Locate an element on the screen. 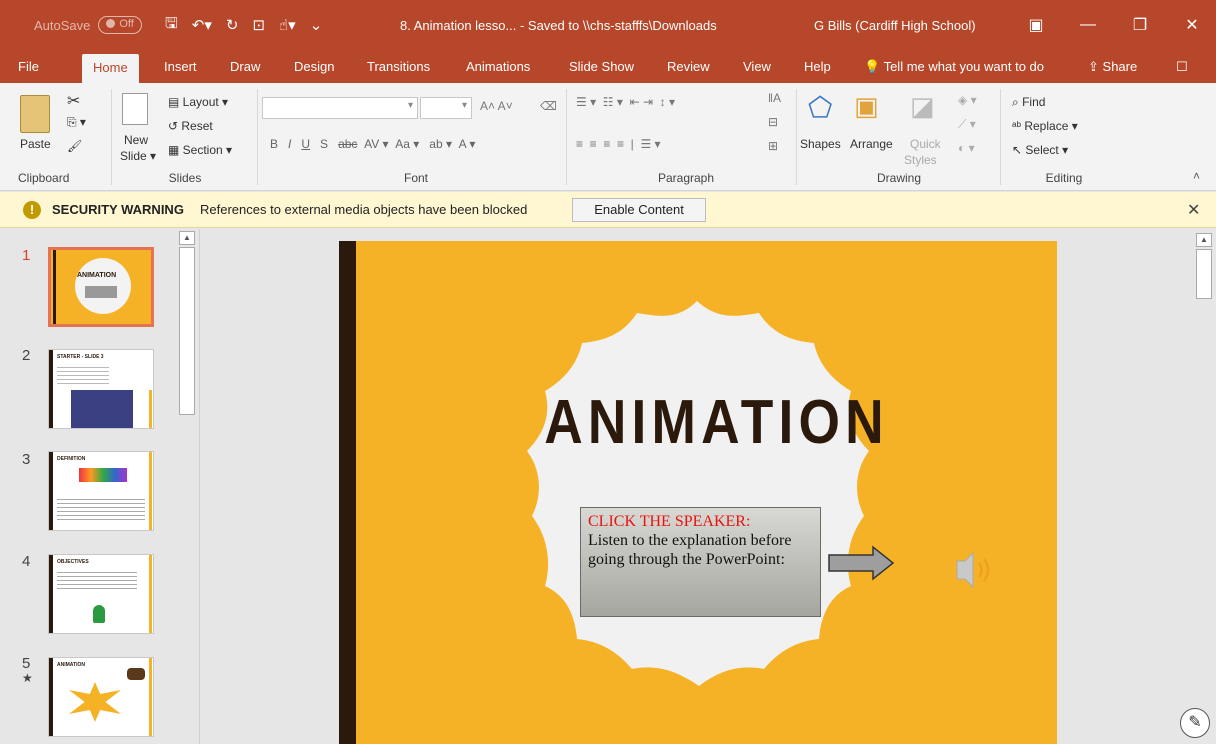 The width and height of the screenshot is (1216, 744). thumb-title: DEFINITION is located at coordinates (71, 459).